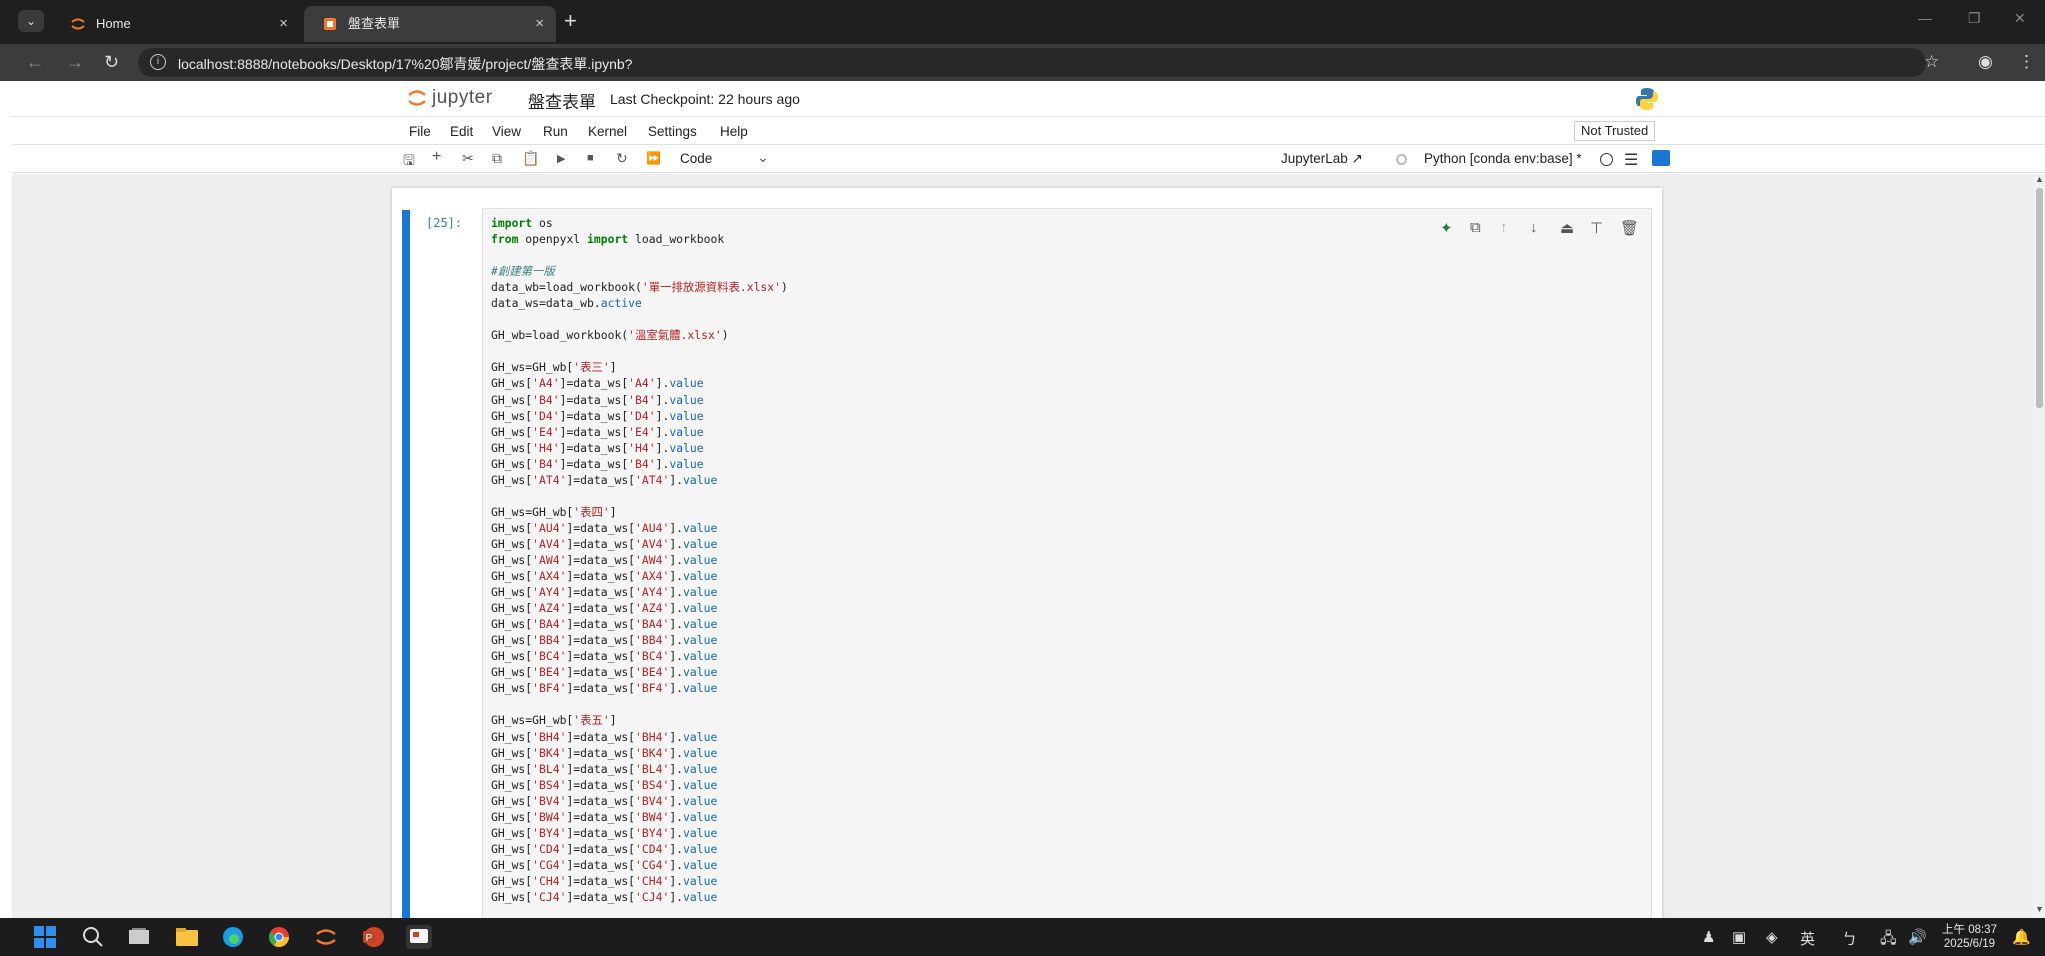 This screenshot has height=956, width=2045. Describe the element at coordinates (2039, 179) in the screenshot. I see `scroll-up-icon: ▲` at that location.